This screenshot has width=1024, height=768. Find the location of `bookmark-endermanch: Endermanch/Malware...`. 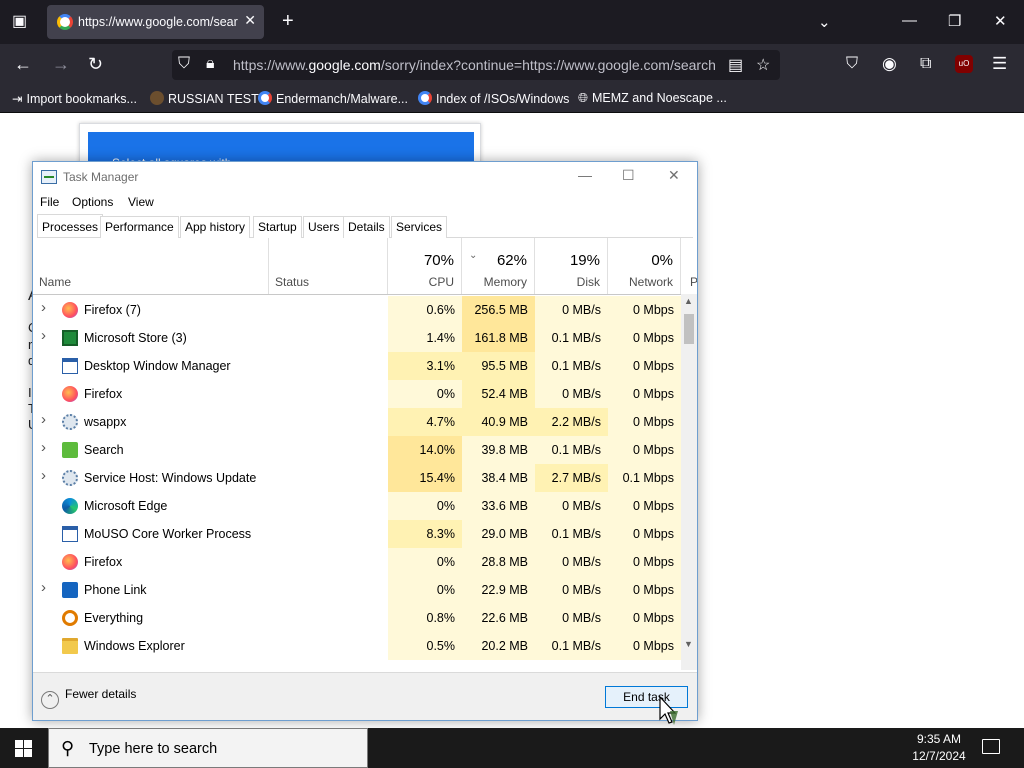

bookmark-endermanch: Endermanch/Malware... is located at coordinates (333, 98).